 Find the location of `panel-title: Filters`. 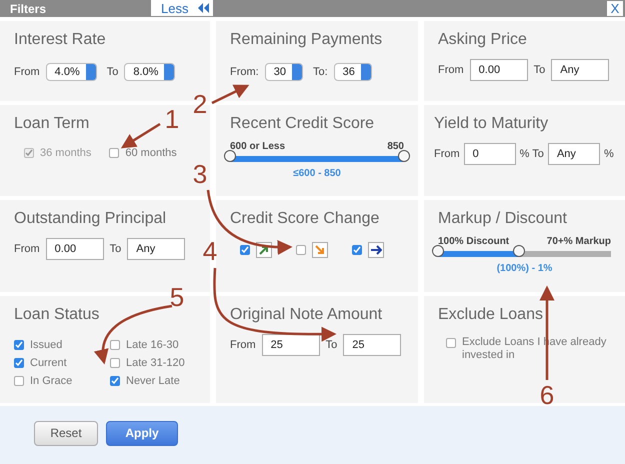

panel-title: Filters is located at coordinates (28, 9).